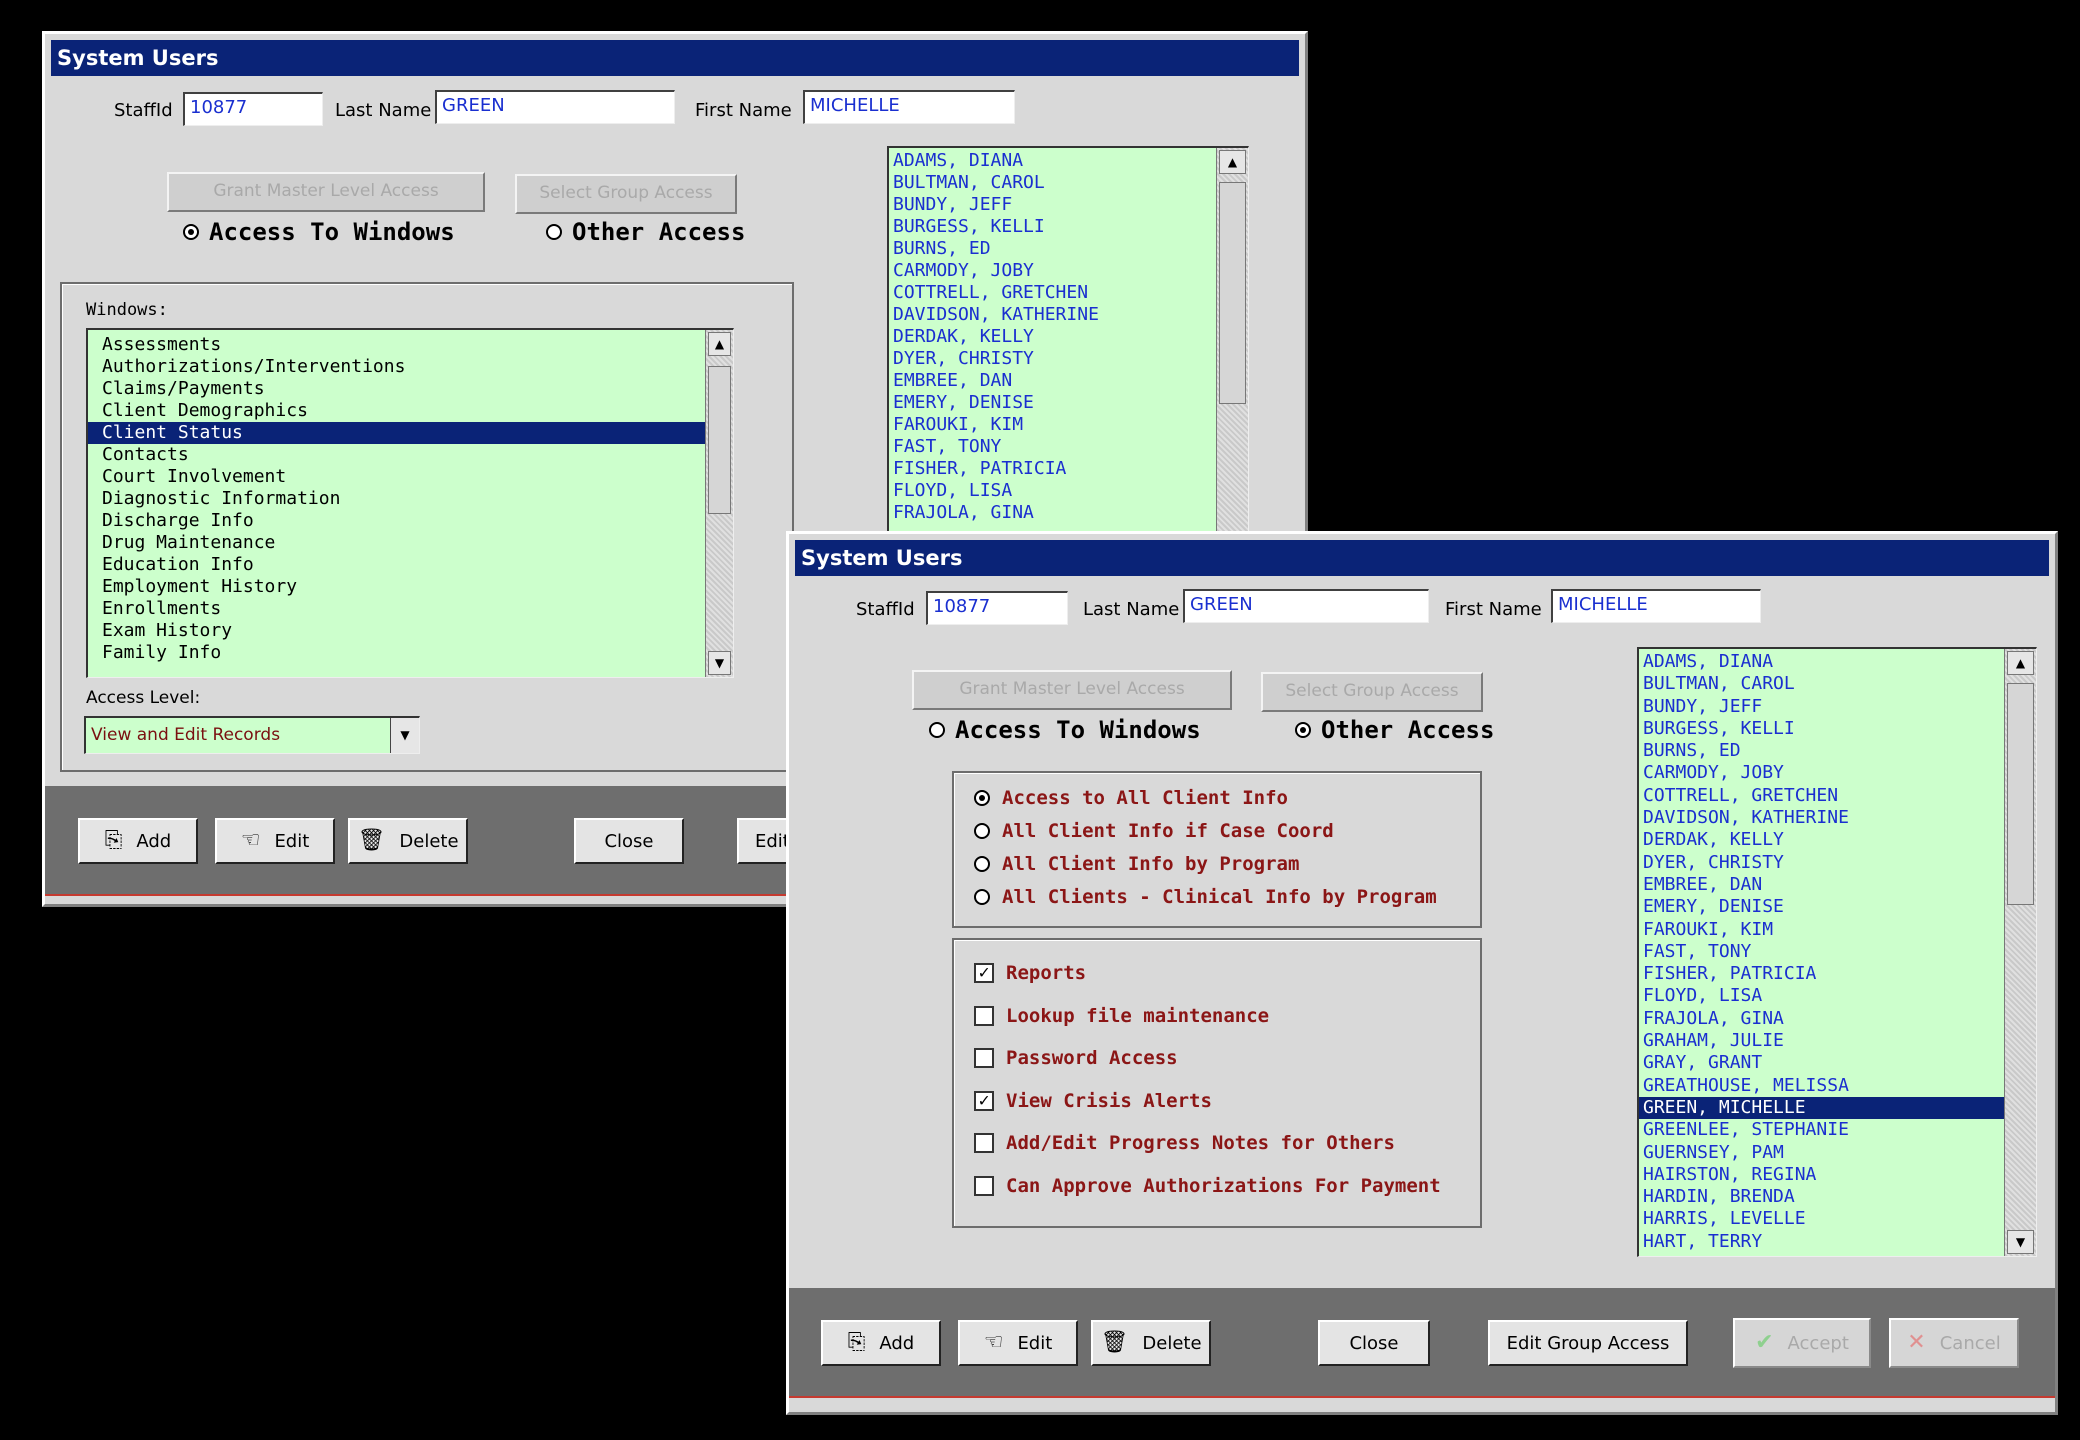 The height and width of the screenshot is (1440, 2080). What do you see at coordinates (396, 477) in the screenshot?
I see `windows-list-item: Court Involvement` at bounding box center [396, 477].